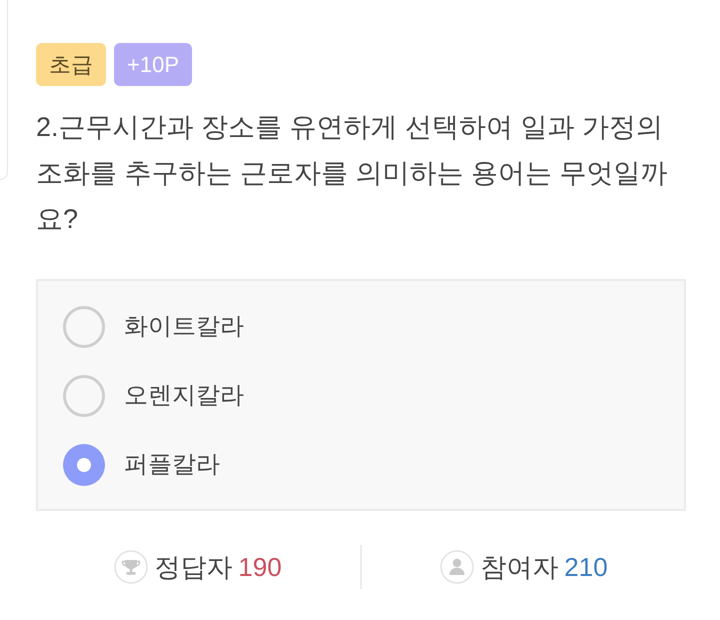 The width and height of the screenshot is (720, 620). Describe the element at coordinates (84, 465) in the screenshot. I see `radio-button-selected` at that location.